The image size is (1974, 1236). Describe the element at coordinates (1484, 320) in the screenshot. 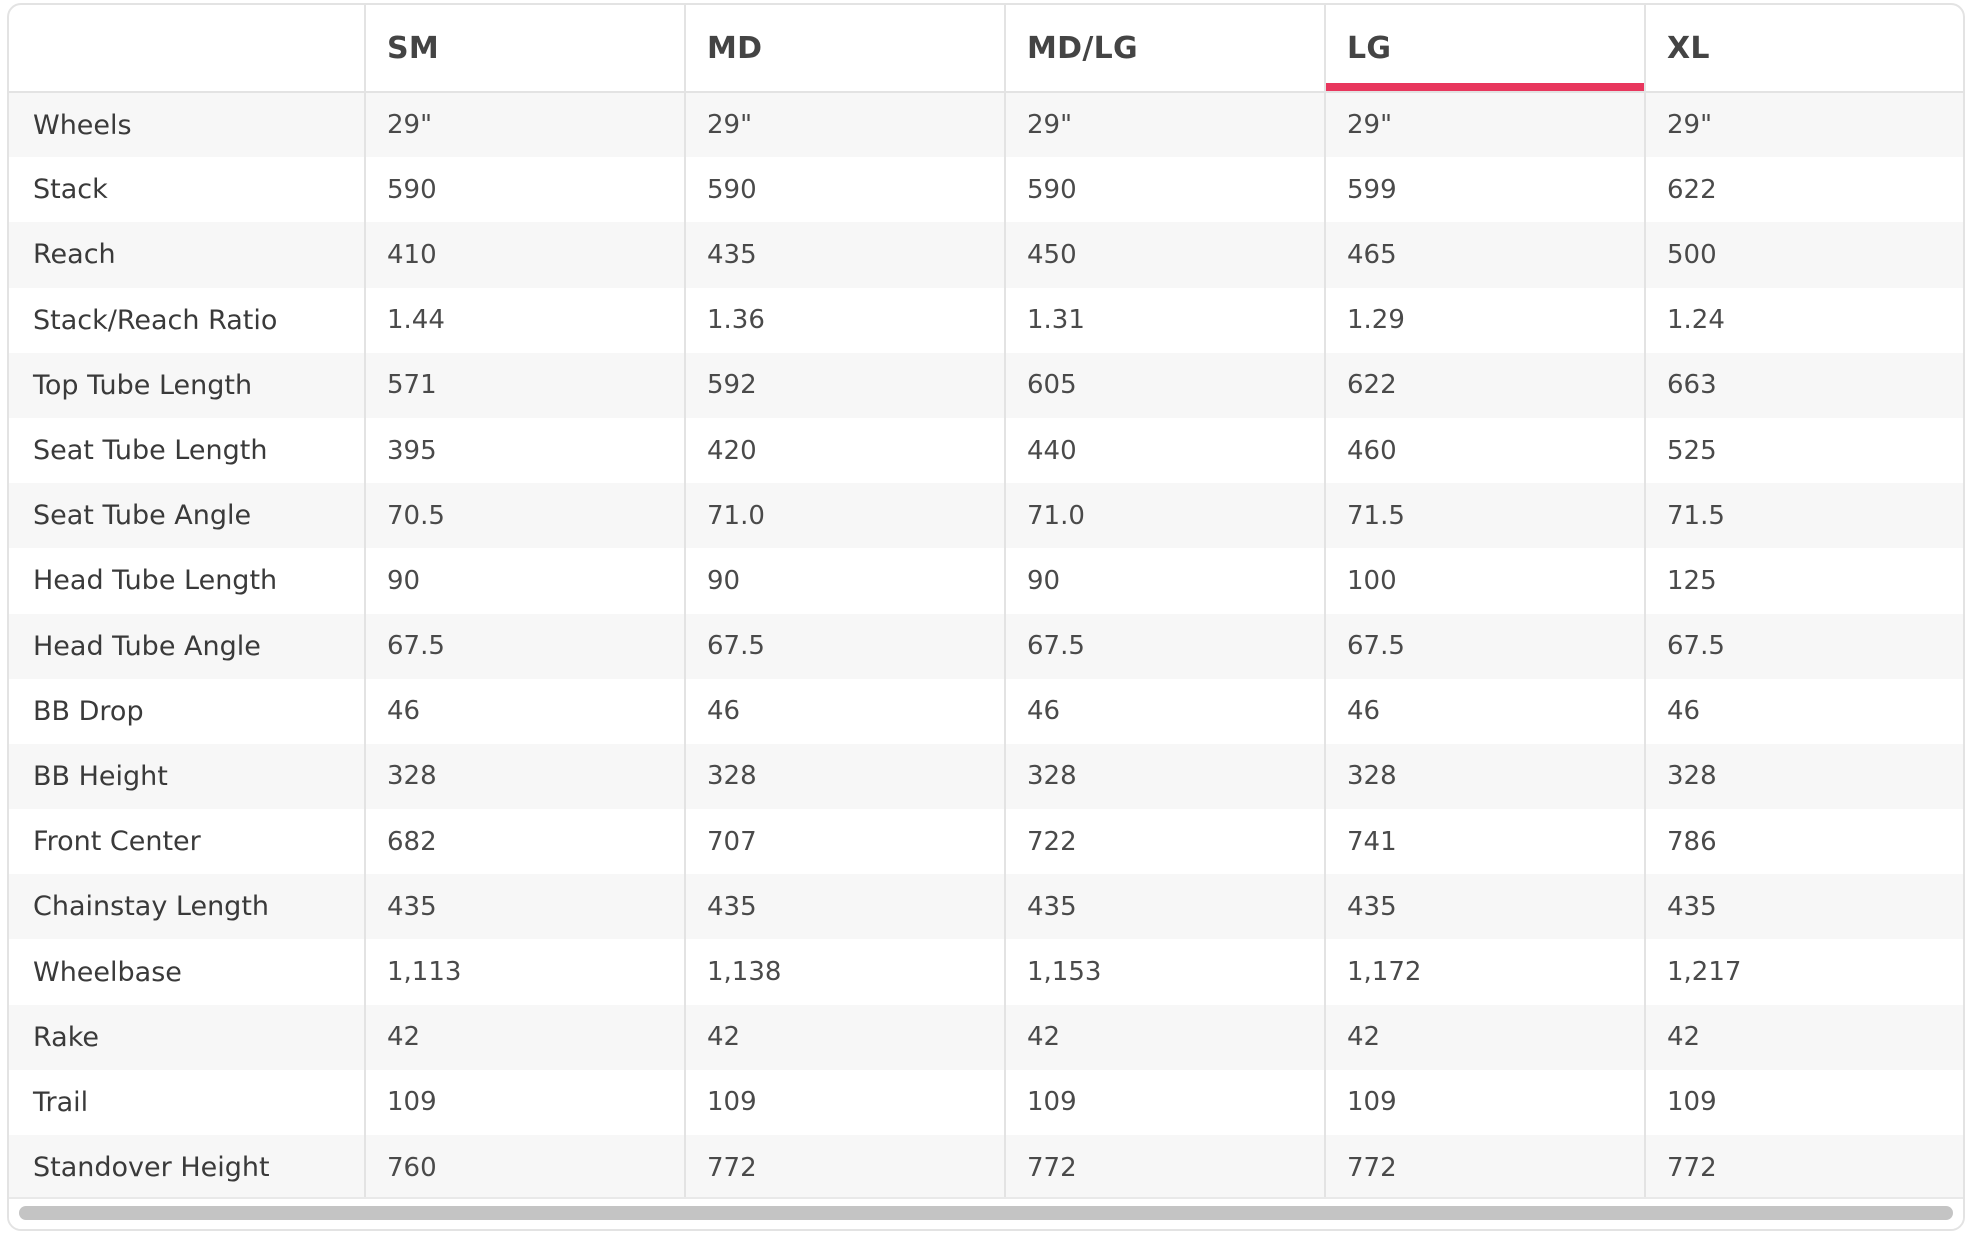

I see `table-cell: 1.29` at that location.